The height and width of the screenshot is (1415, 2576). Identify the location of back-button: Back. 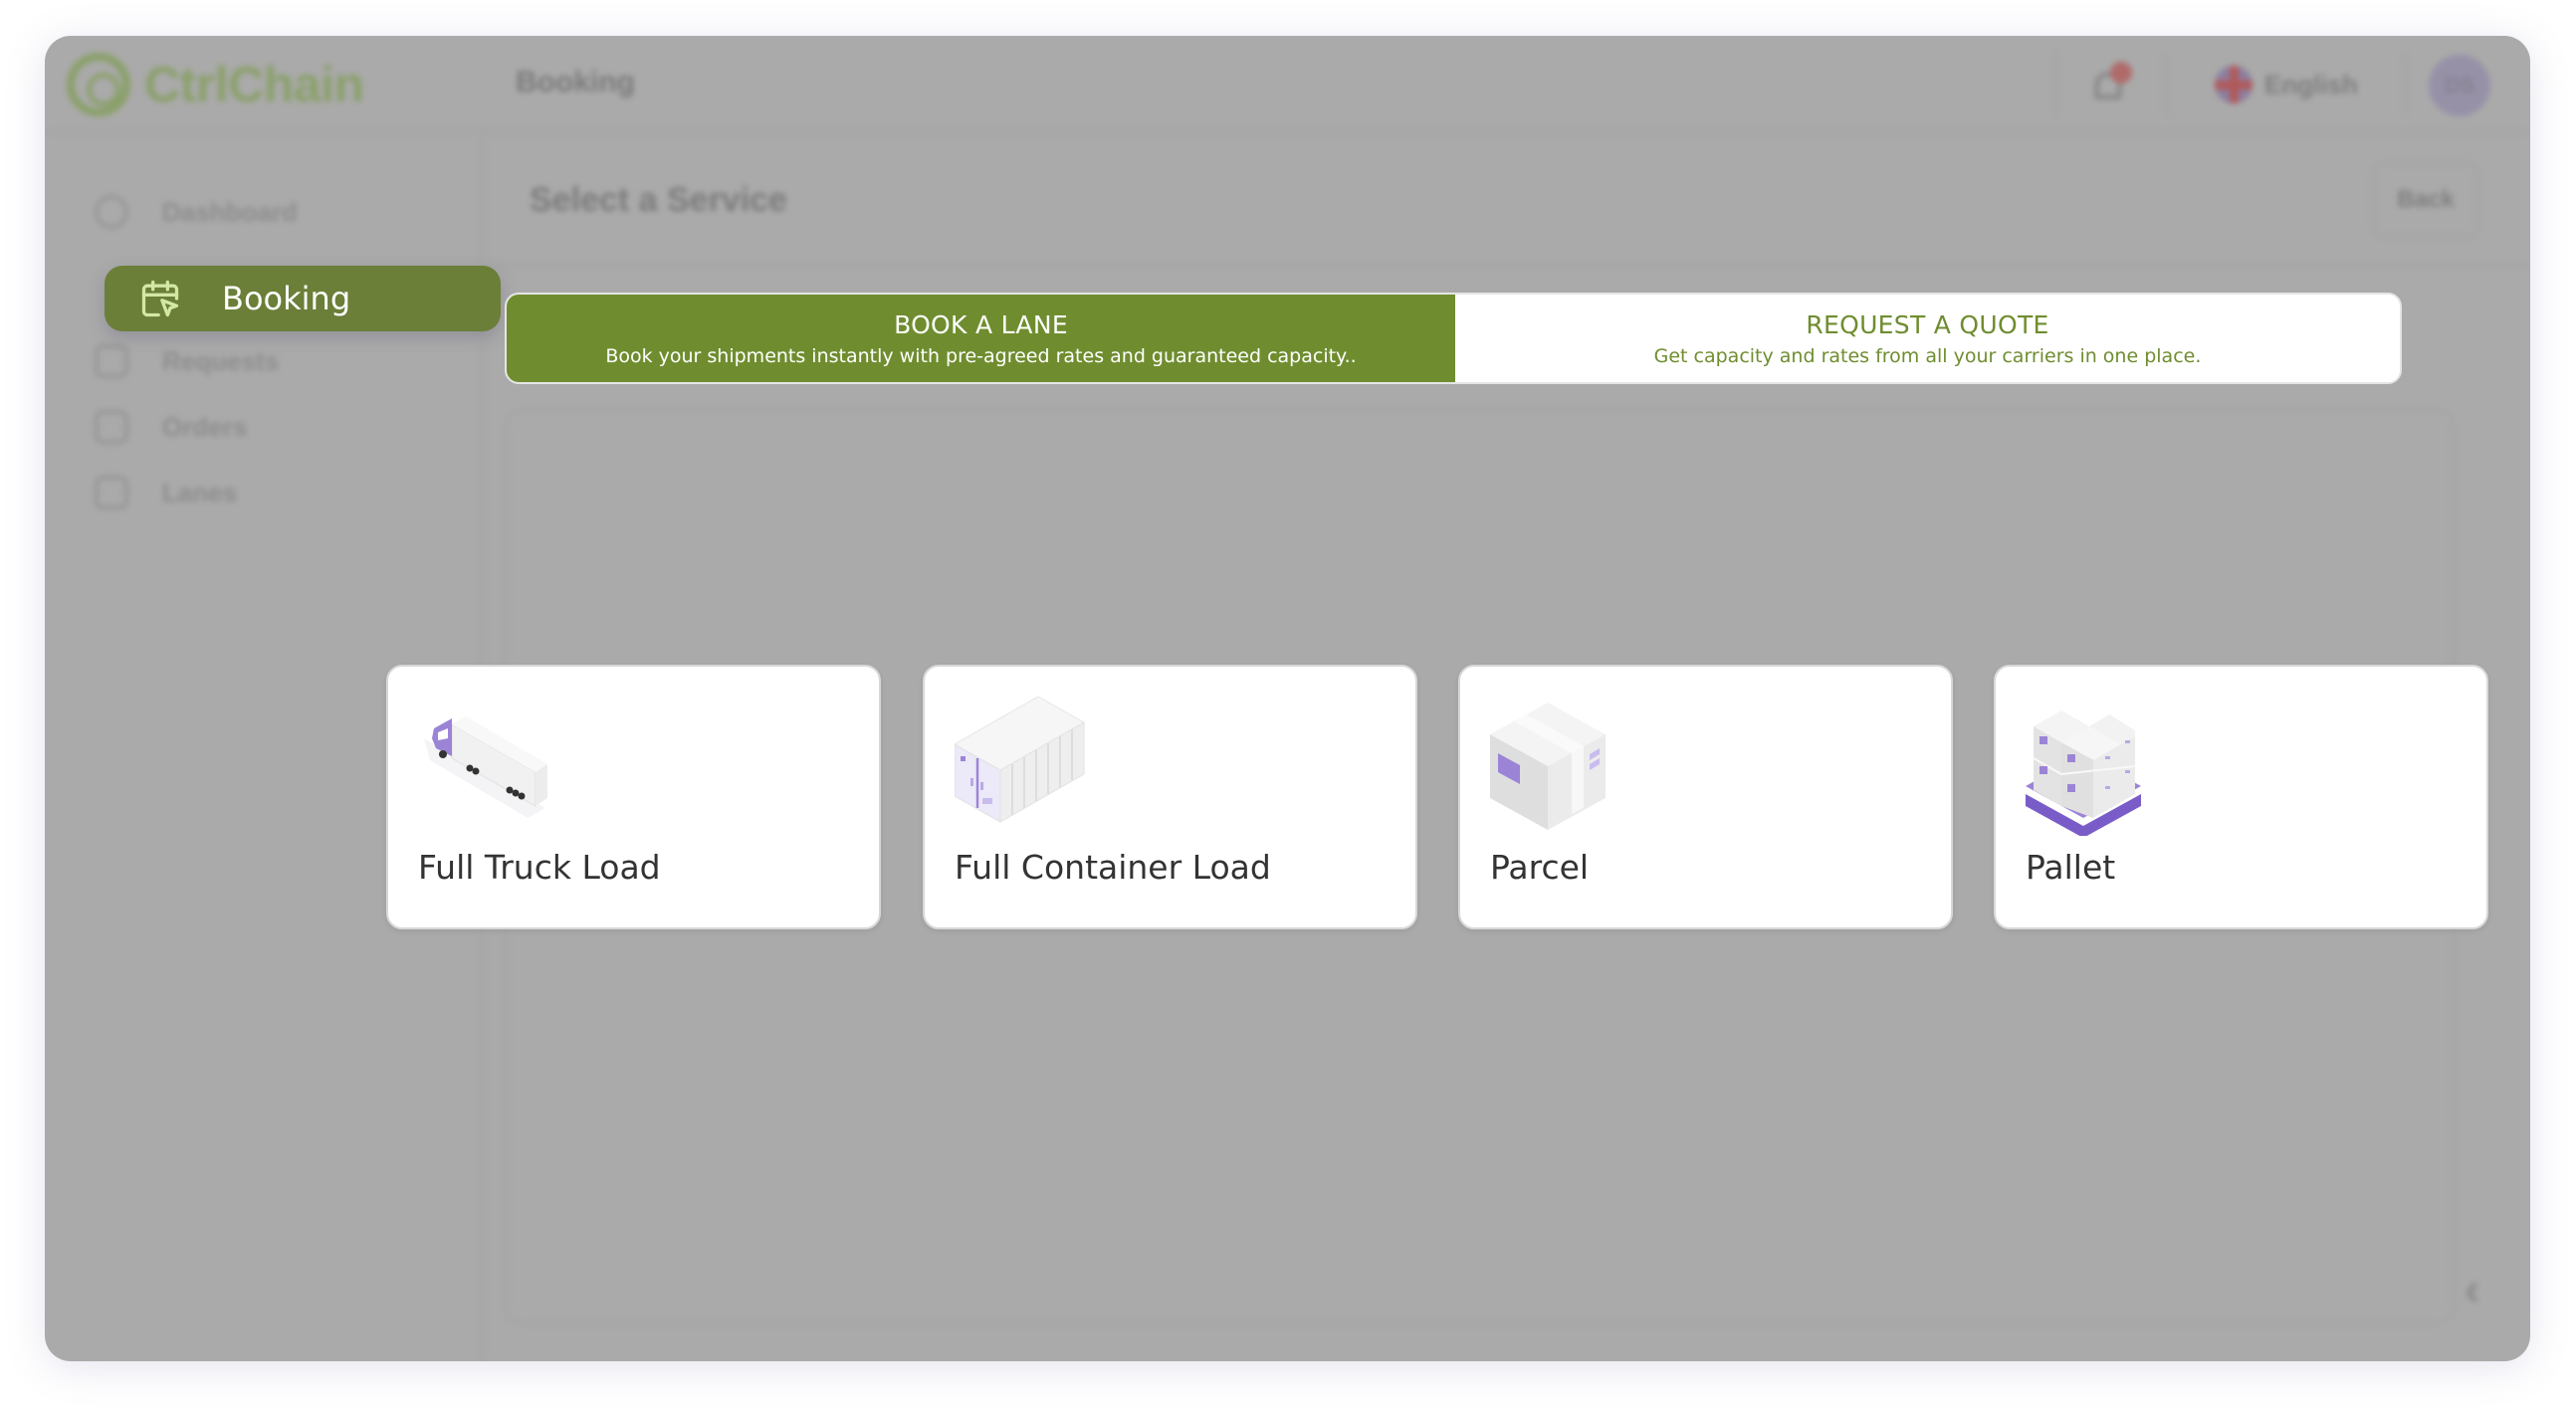
(2425, 200).